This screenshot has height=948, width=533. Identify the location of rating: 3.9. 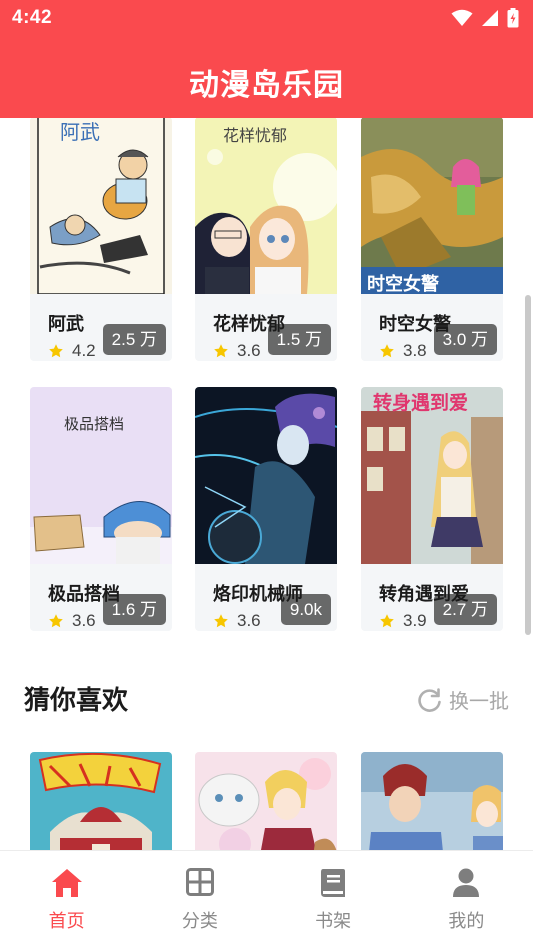
(403, 621).